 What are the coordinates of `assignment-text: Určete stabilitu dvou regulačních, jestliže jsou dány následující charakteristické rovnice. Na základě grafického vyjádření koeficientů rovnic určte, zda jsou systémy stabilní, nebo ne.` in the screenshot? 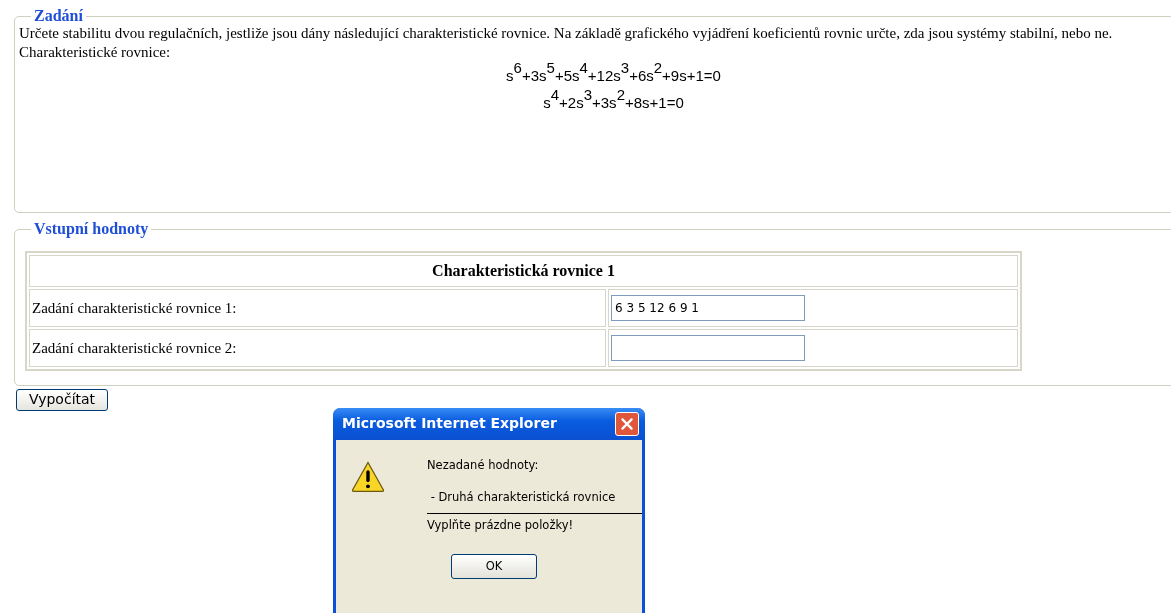 It's located at (566, 33).